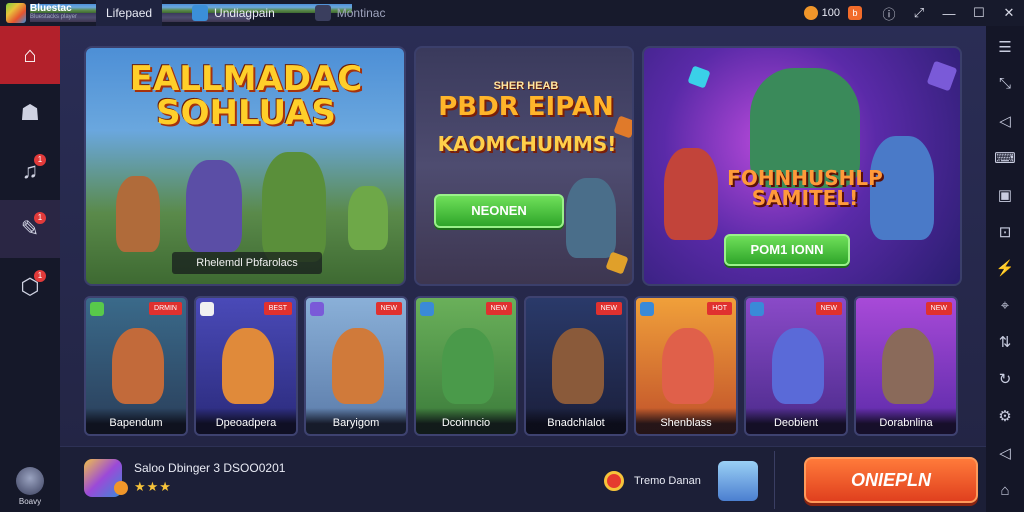  Describe the element at coordinates (1009, 13) in the screenshot. I see `close-icon: ✕` at that location.